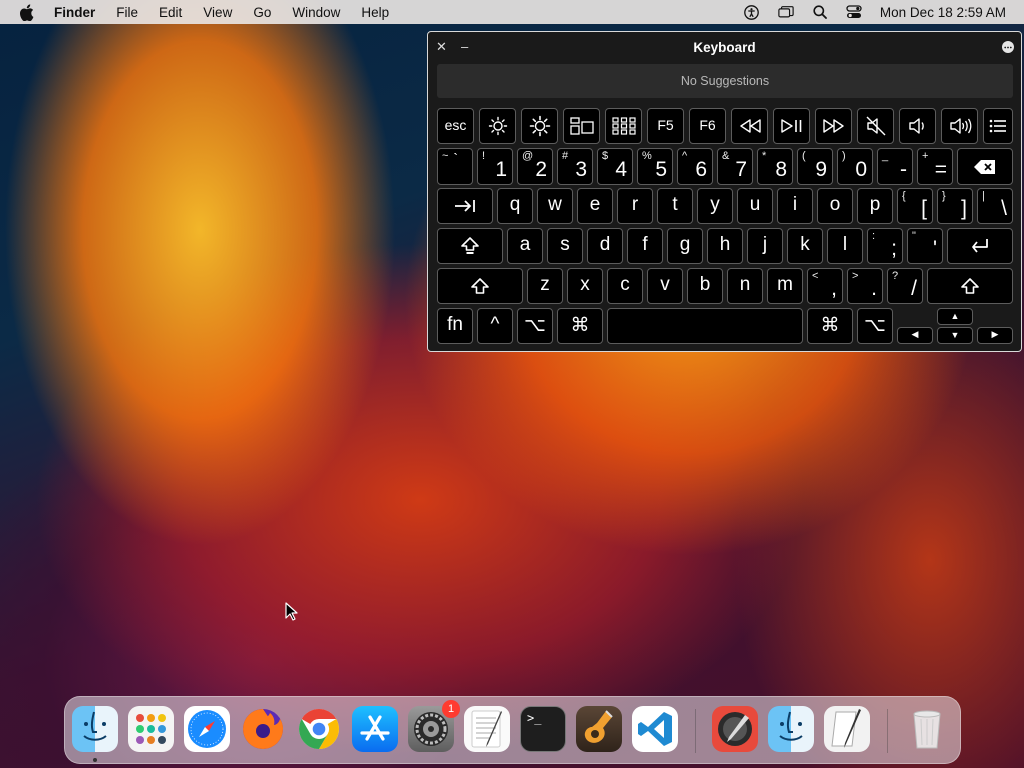 The width and height of the screenshot is (1024, 768). Describe the element at coordinates (635, 206) in the screenshot. I see `key-r: r` at that location.